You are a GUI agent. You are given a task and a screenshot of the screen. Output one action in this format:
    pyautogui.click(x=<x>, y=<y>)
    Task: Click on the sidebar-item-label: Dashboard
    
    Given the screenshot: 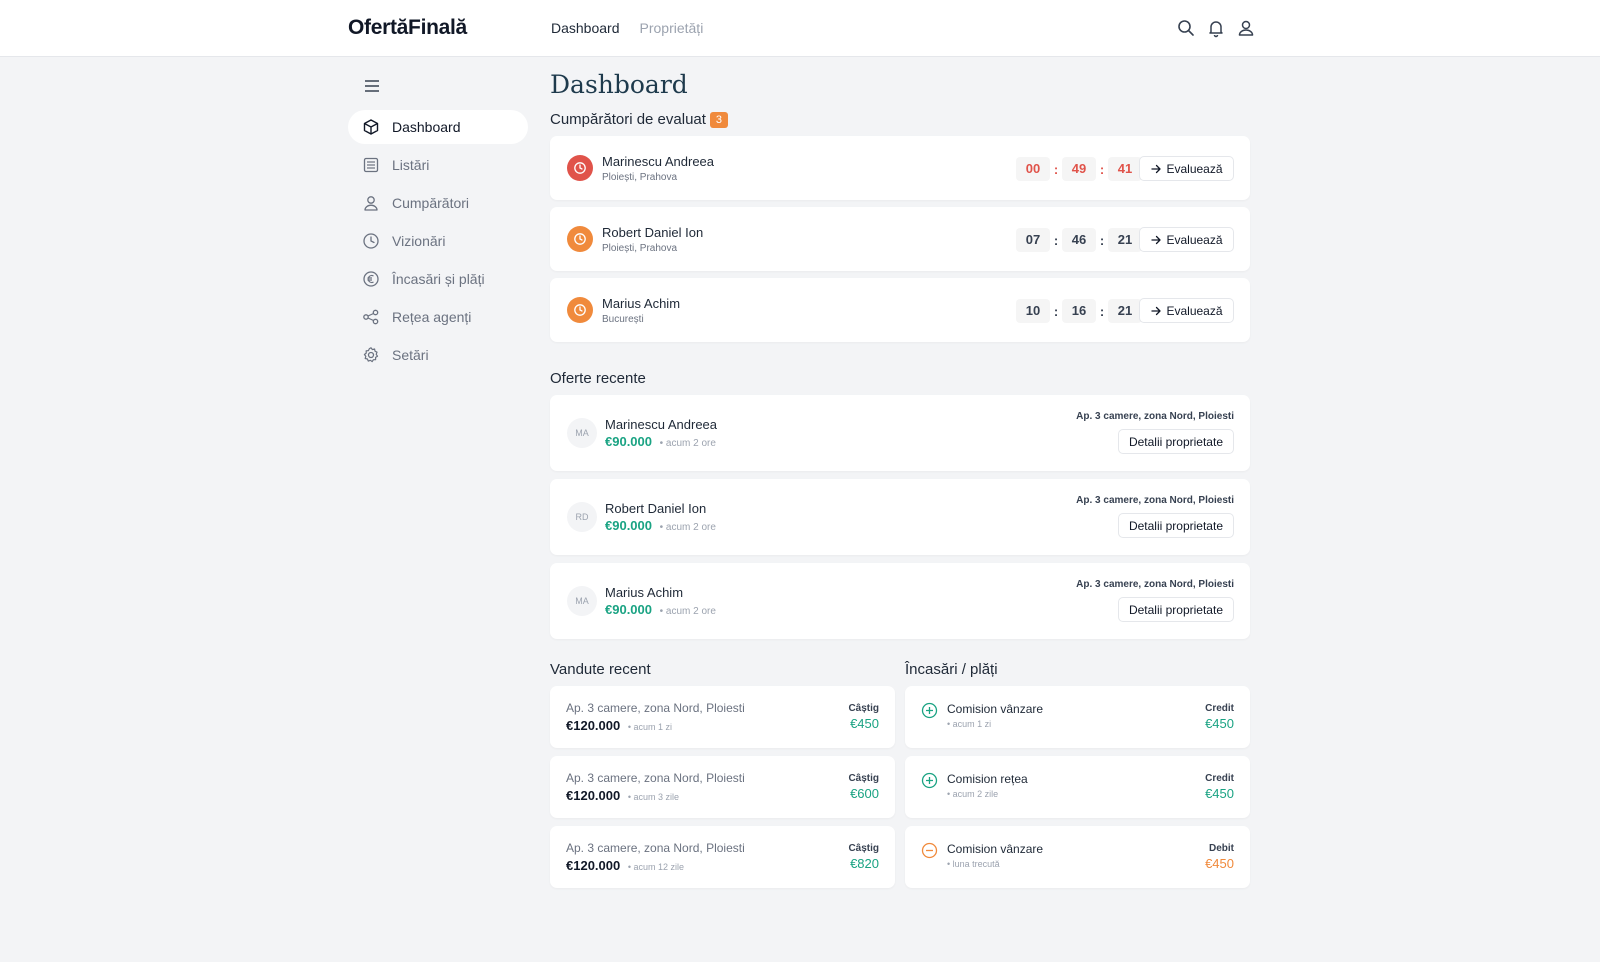 What is the action you would take?
    pyautogui.click(x=426, y=127)
    